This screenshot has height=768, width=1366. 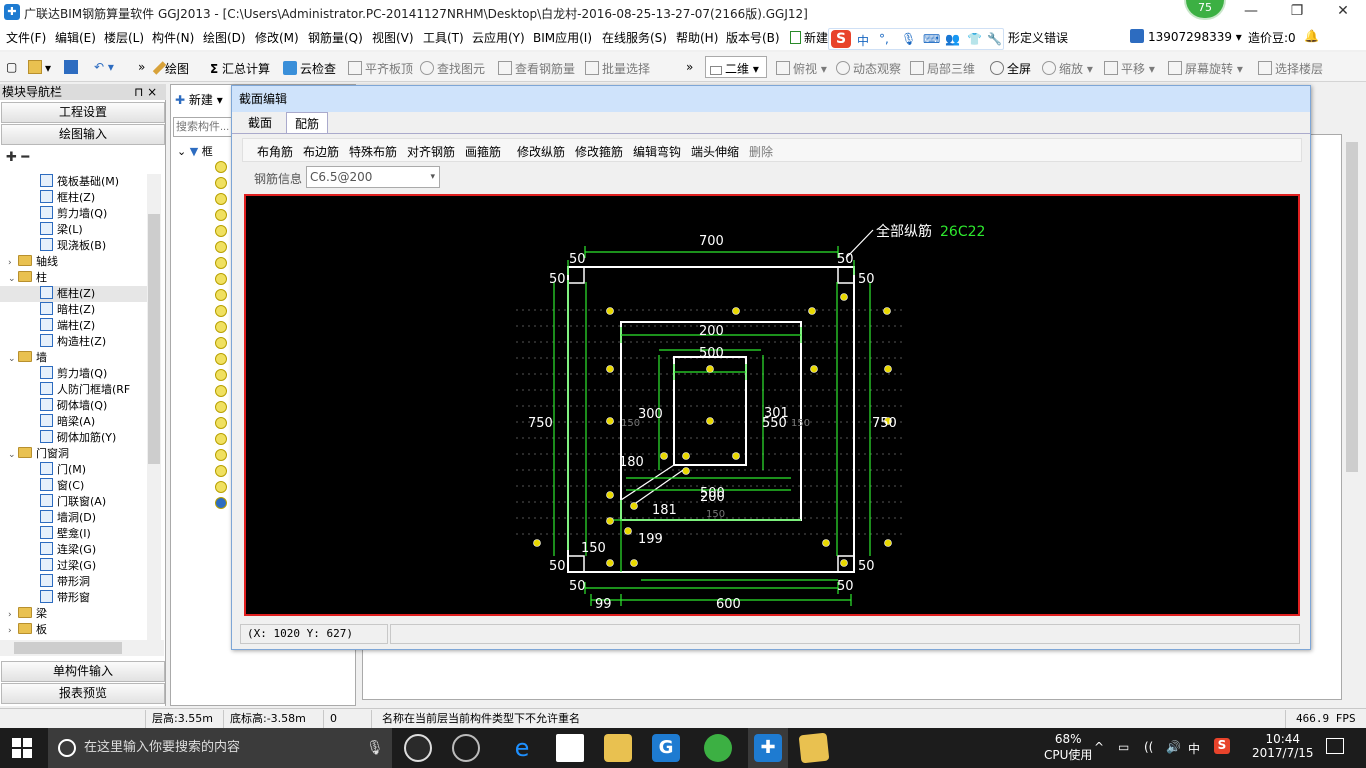 What do you see at coordinates (199, 99) in the screenshot?
I see `new-component-button: ✚ 新建 ▾` at bounding box center [199, 99].